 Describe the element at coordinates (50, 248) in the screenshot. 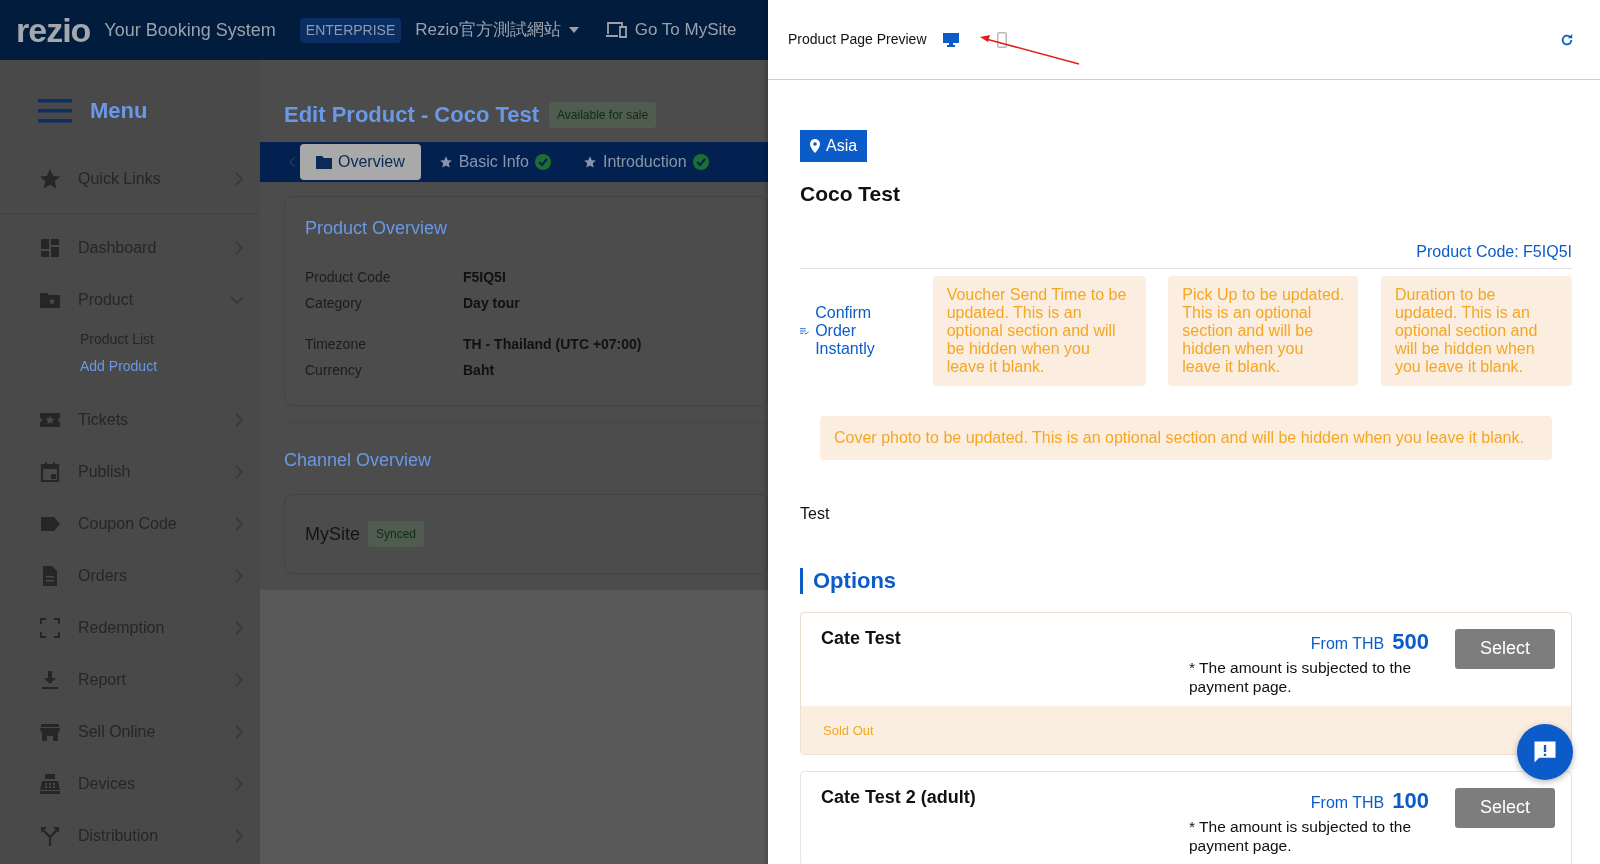

I see `dashboard-icon` at that location.